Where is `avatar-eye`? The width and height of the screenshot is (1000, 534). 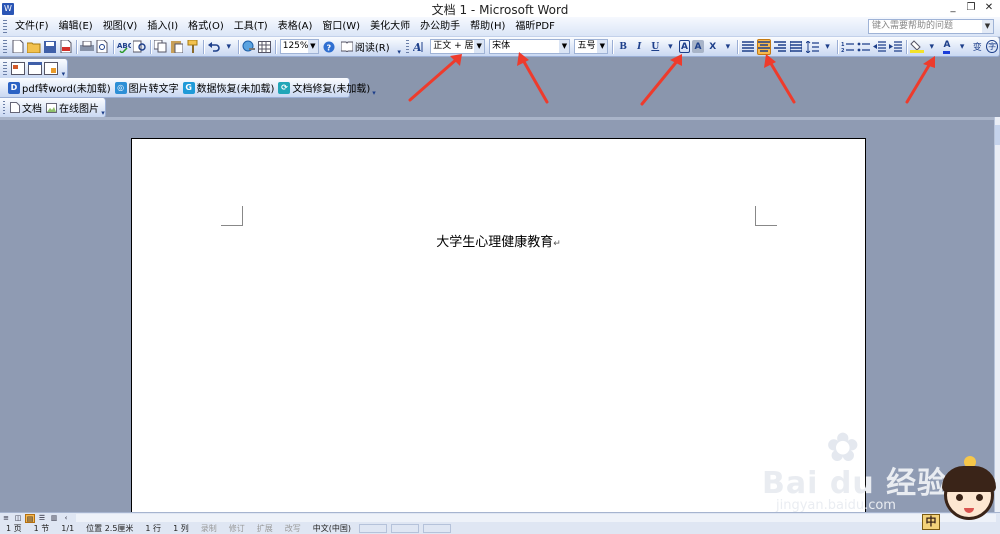
avatar-eye is located at coordinates (959, 497).